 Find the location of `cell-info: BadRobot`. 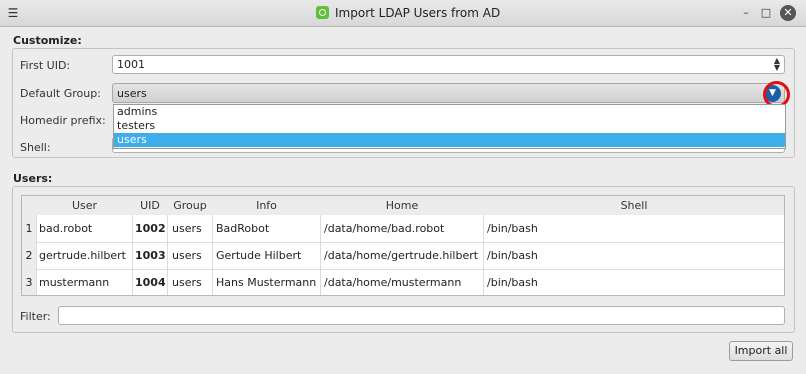

cell-info: BadRobot is located at coordinates (242, 228).